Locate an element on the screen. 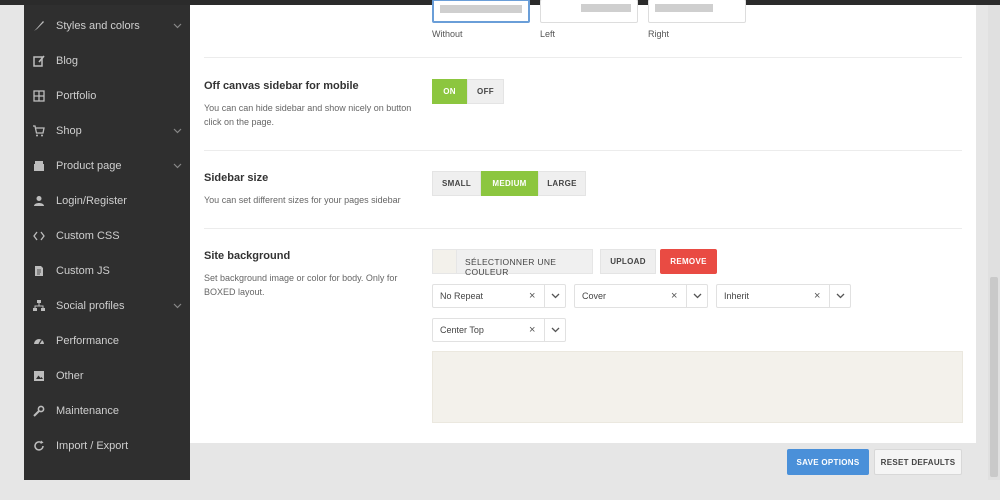 This screenshot has width=1000, height=500. background-preview is located at coordinates (697, 387).